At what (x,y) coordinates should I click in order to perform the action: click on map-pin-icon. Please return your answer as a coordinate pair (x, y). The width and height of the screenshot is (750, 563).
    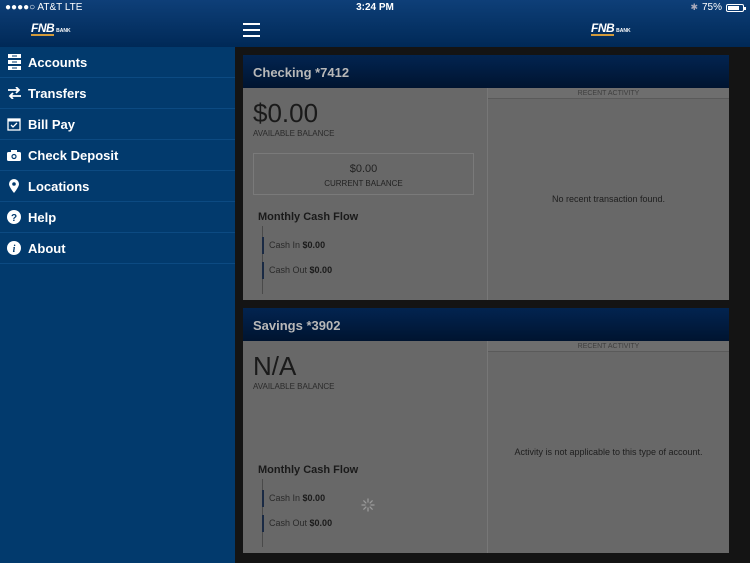
    Looking at the image, I should click on (14, 186).